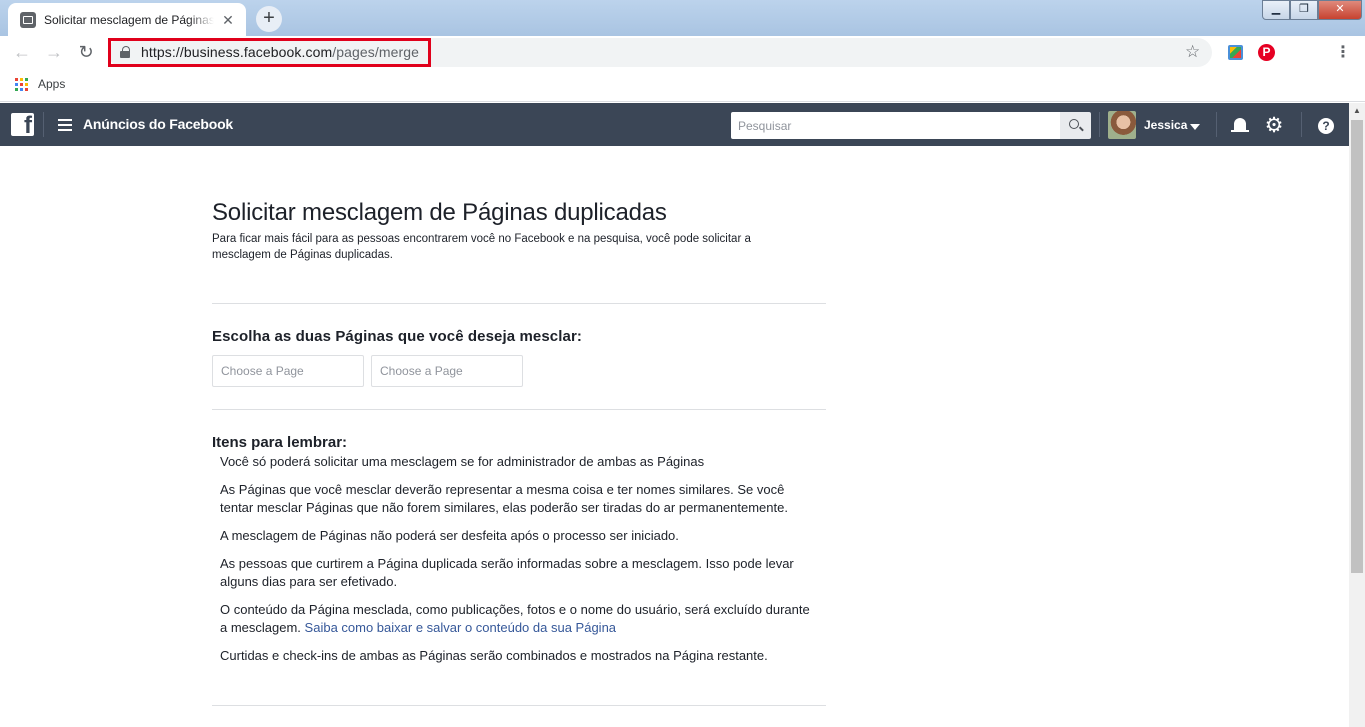  Describe the element at coordinates (447, 371) in the screenshot. I see `choose-page-2-input` at that location.